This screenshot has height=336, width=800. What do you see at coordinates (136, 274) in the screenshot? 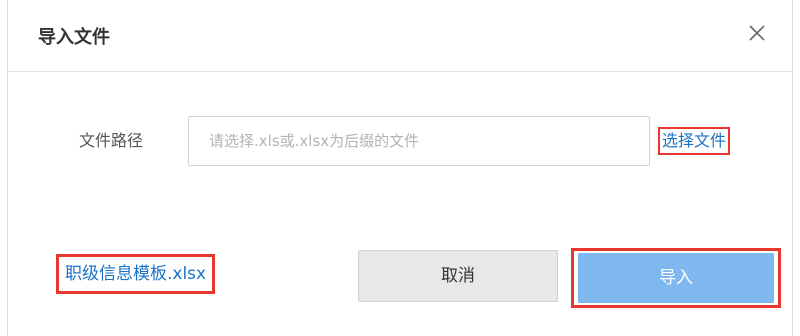
I see `template-download-link: 职级信息模板.xlsx` at bounding box center [136, 274].